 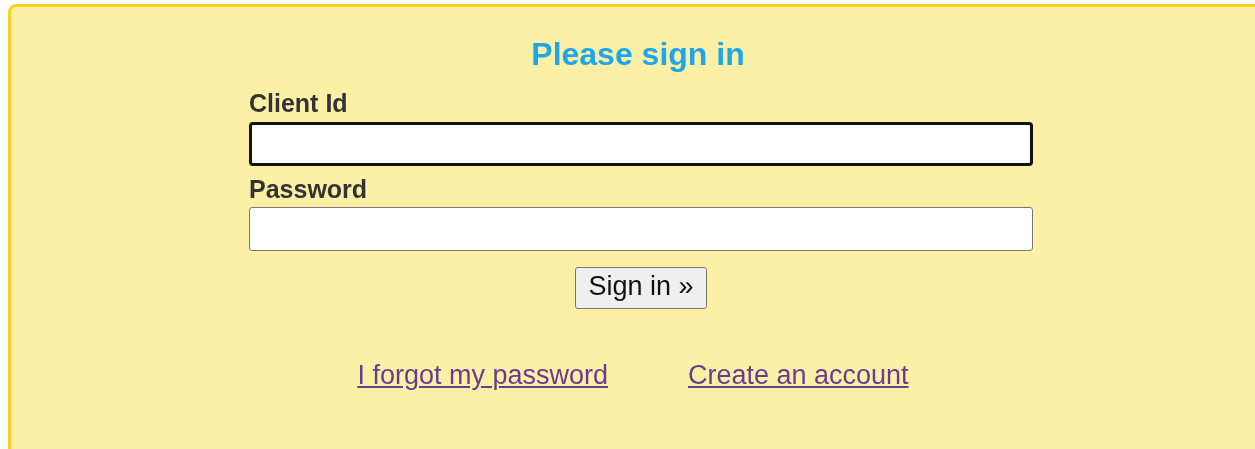 What do you see at coordinates (482, 375) in the screenshot?
I see `link: I forgot my password` at bounding box center [482, 375].